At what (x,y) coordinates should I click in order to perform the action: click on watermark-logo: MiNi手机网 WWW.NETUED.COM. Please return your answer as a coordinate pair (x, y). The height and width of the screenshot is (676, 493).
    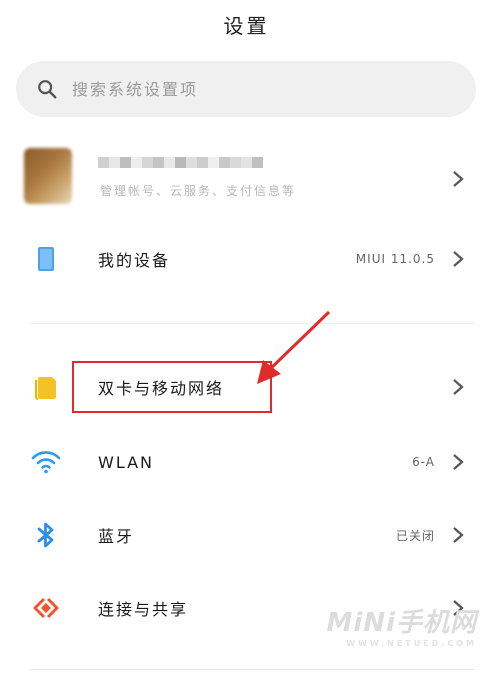
    Looking at the image, I should click on (402, 625).